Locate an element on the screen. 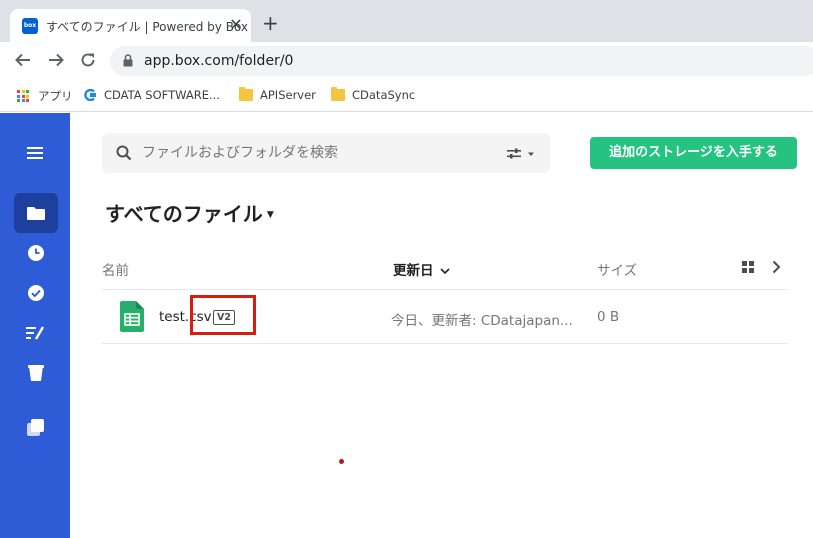 The width and height of the screenshot is (813, 538). column-header-updated: 更新日 is located at coordinates (421, 269).